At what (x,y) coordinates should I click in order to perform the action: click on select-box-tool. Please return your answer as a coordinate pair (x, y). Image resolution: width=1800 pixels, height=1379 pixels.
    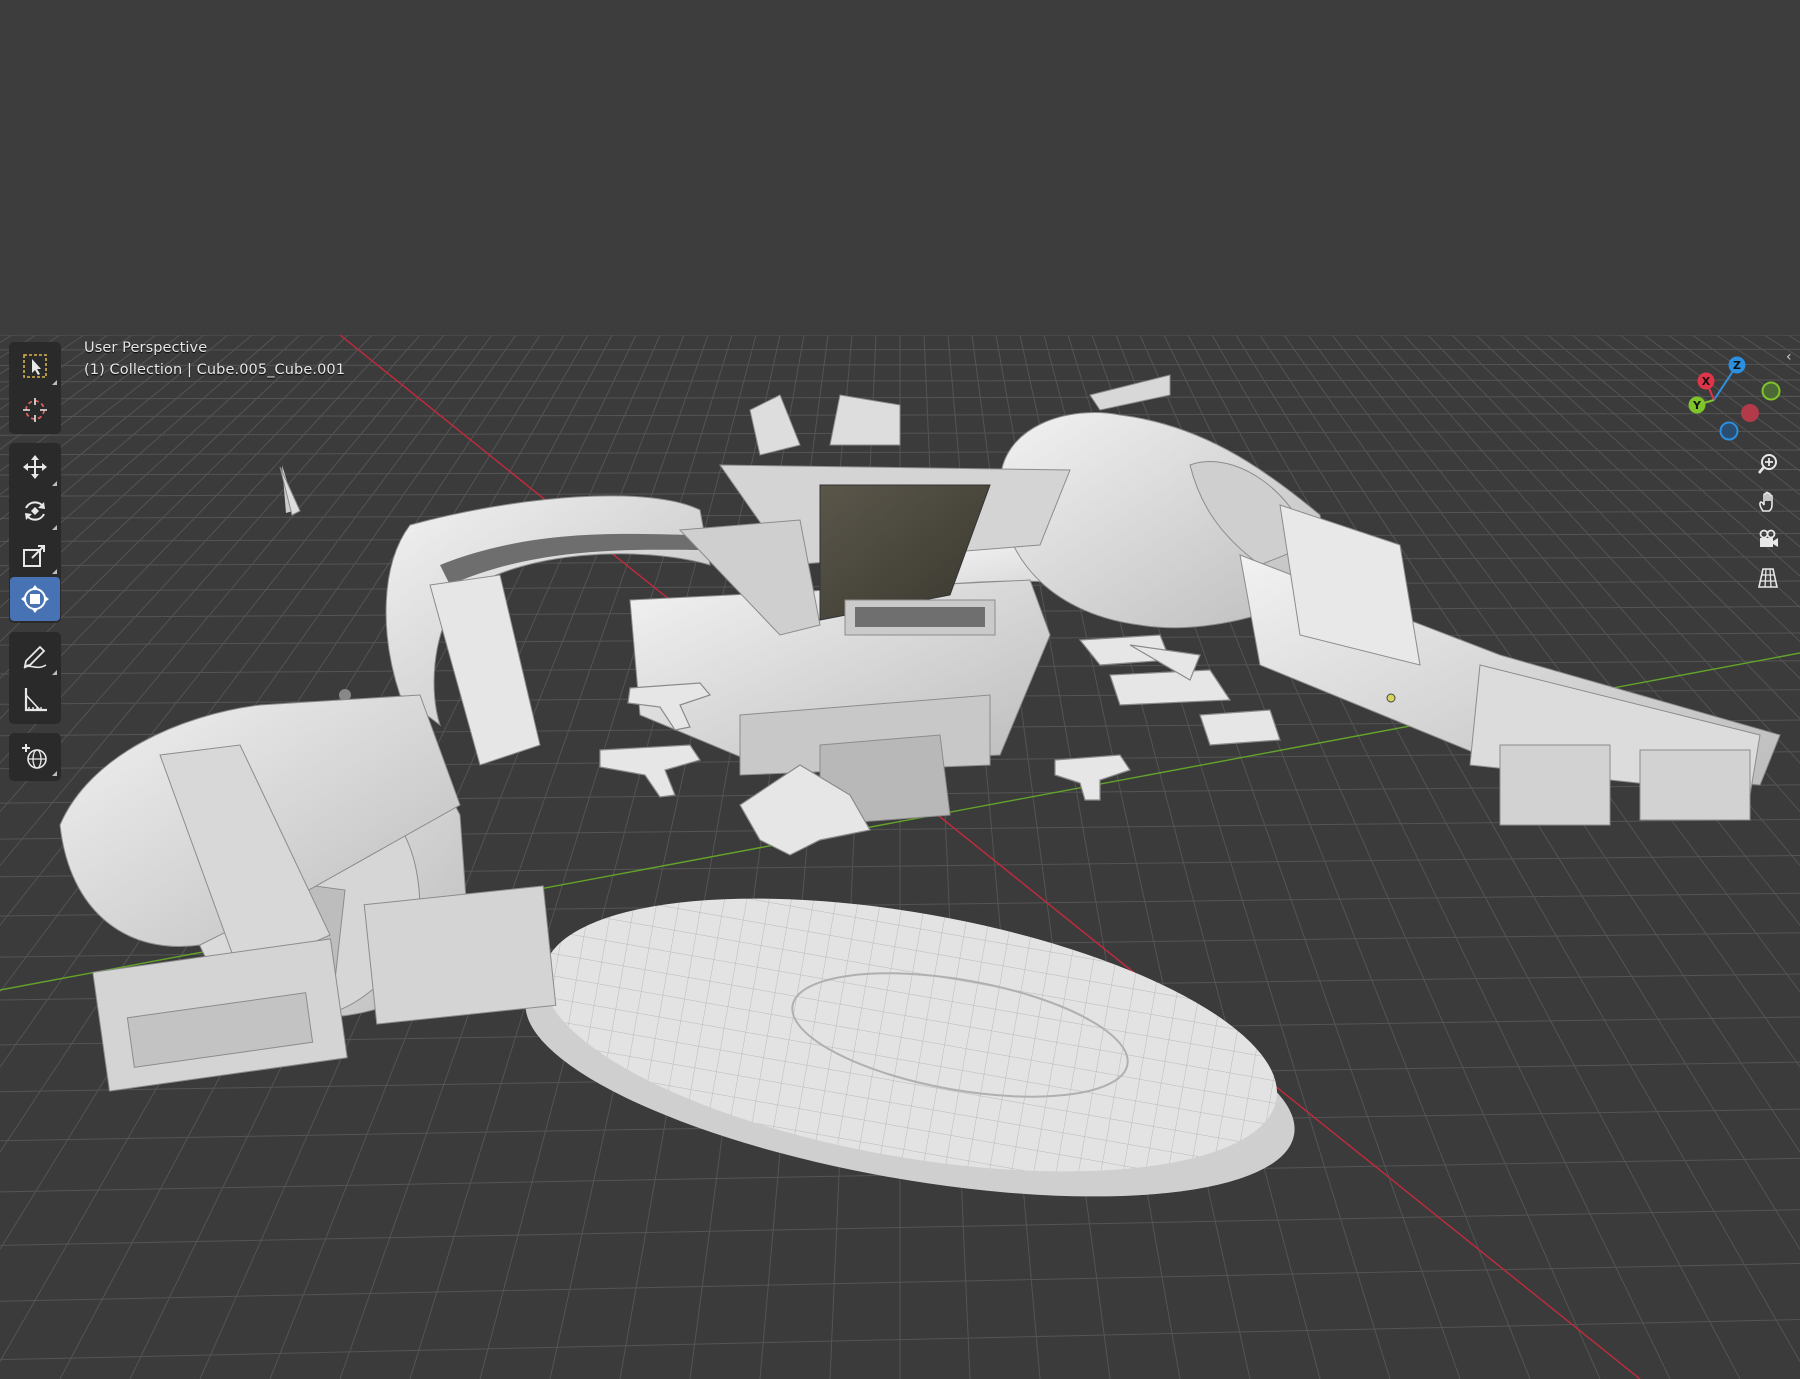
    Looking at the image, I should click on (35, 366).